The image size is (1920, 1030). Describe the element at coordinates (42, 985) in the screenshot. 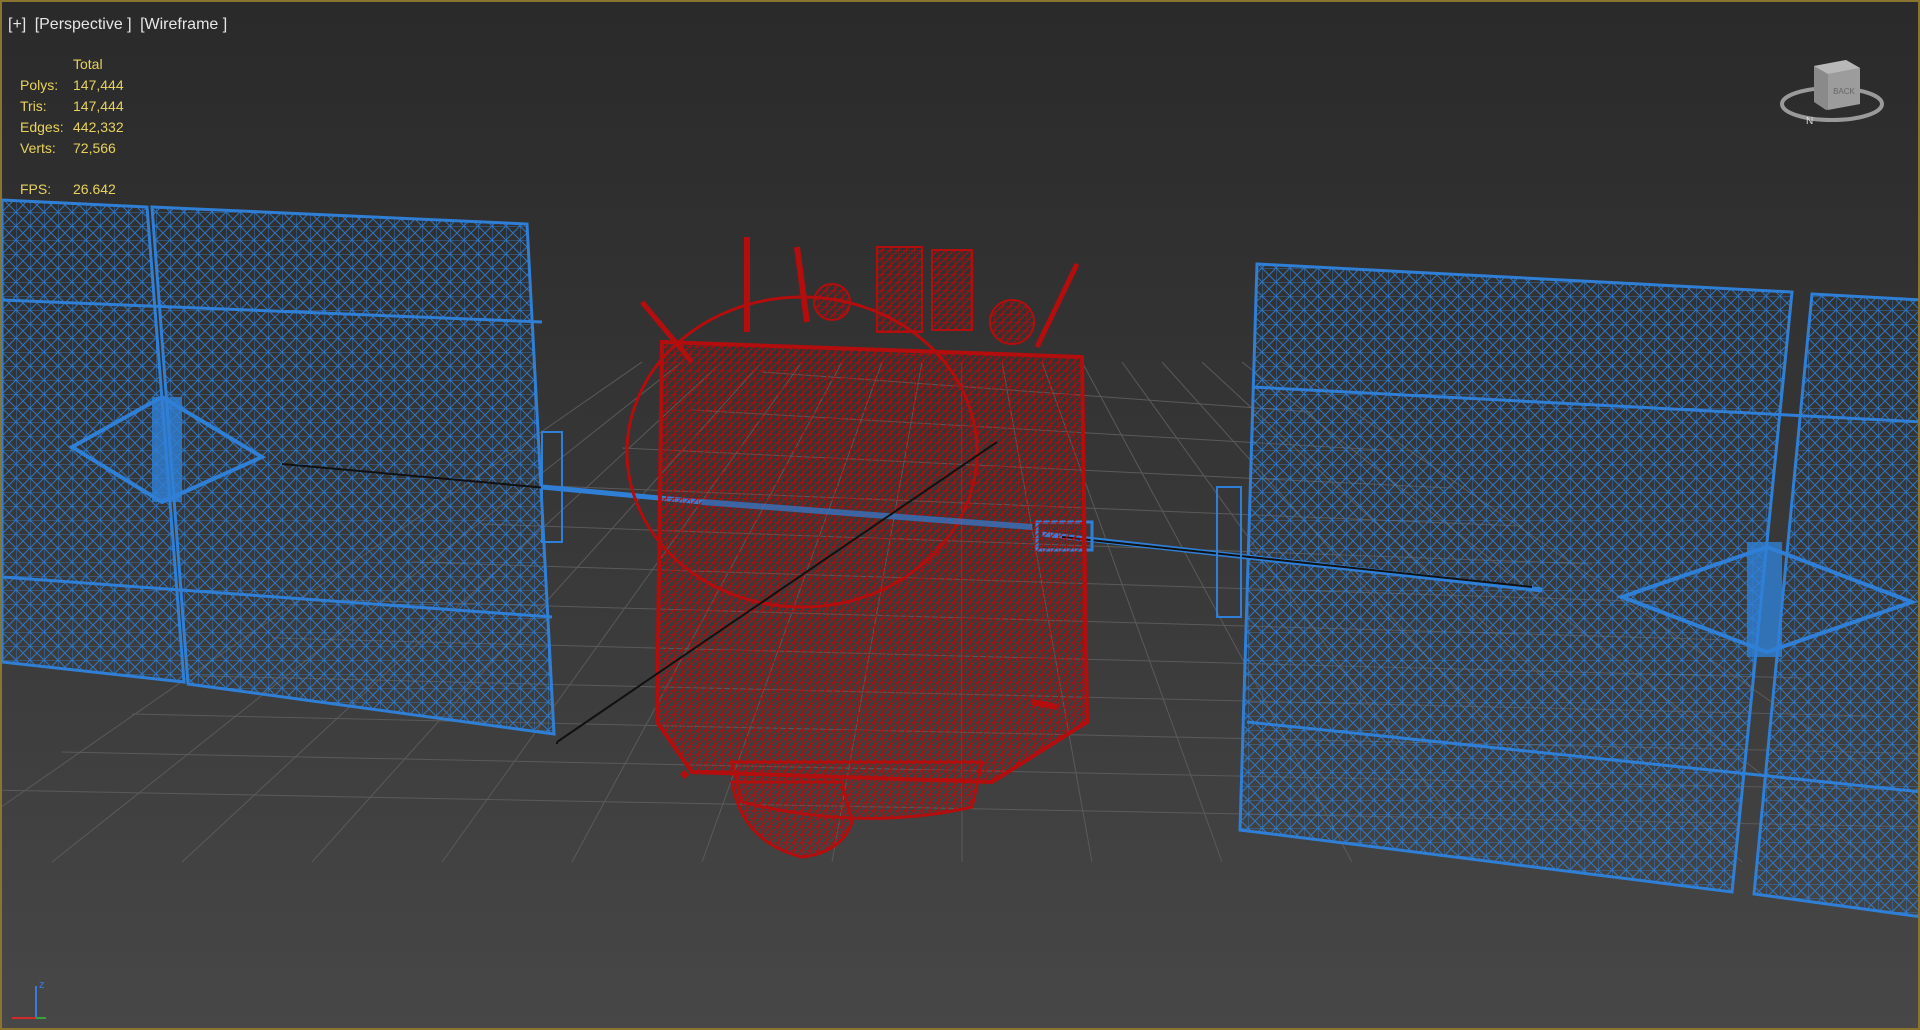

I see `axis-z-label: z` at that location.